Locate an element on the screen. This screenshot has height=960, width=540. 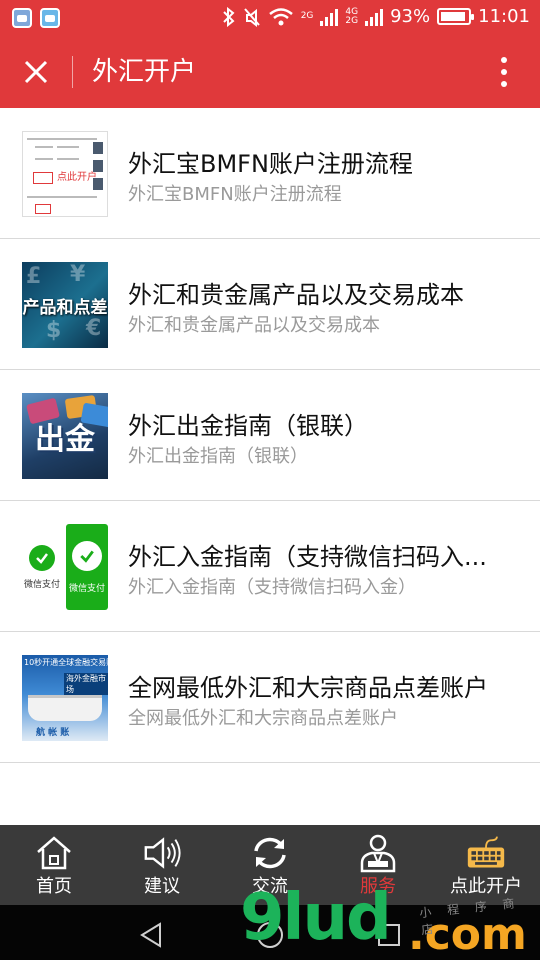
more-button is located at coordinates (504, 72).